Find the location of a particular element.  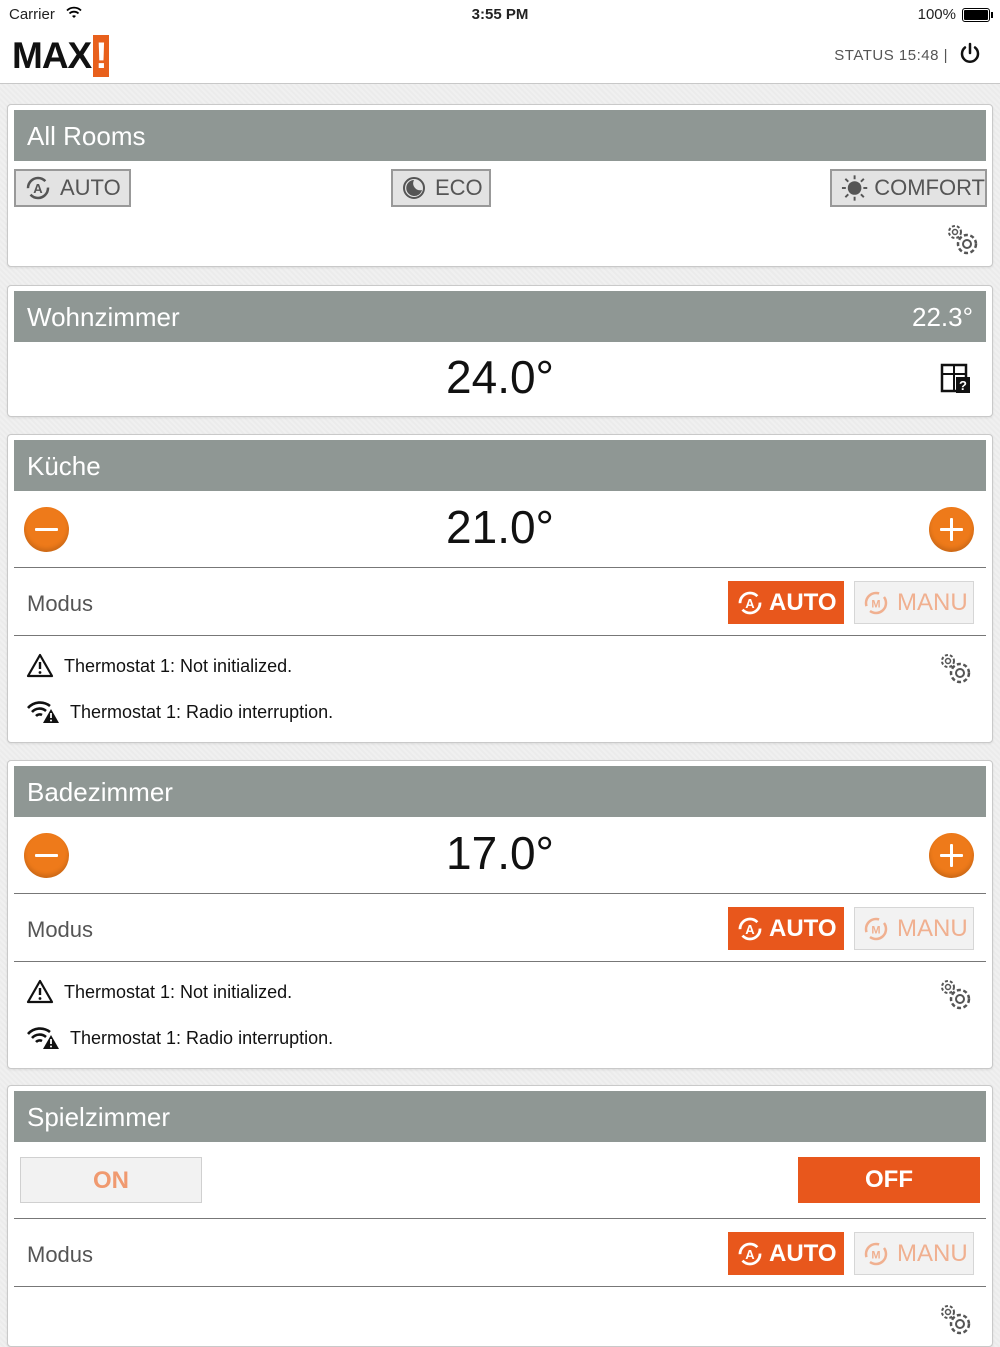

window-status-icon: ? is located at coordinates (956, 379).